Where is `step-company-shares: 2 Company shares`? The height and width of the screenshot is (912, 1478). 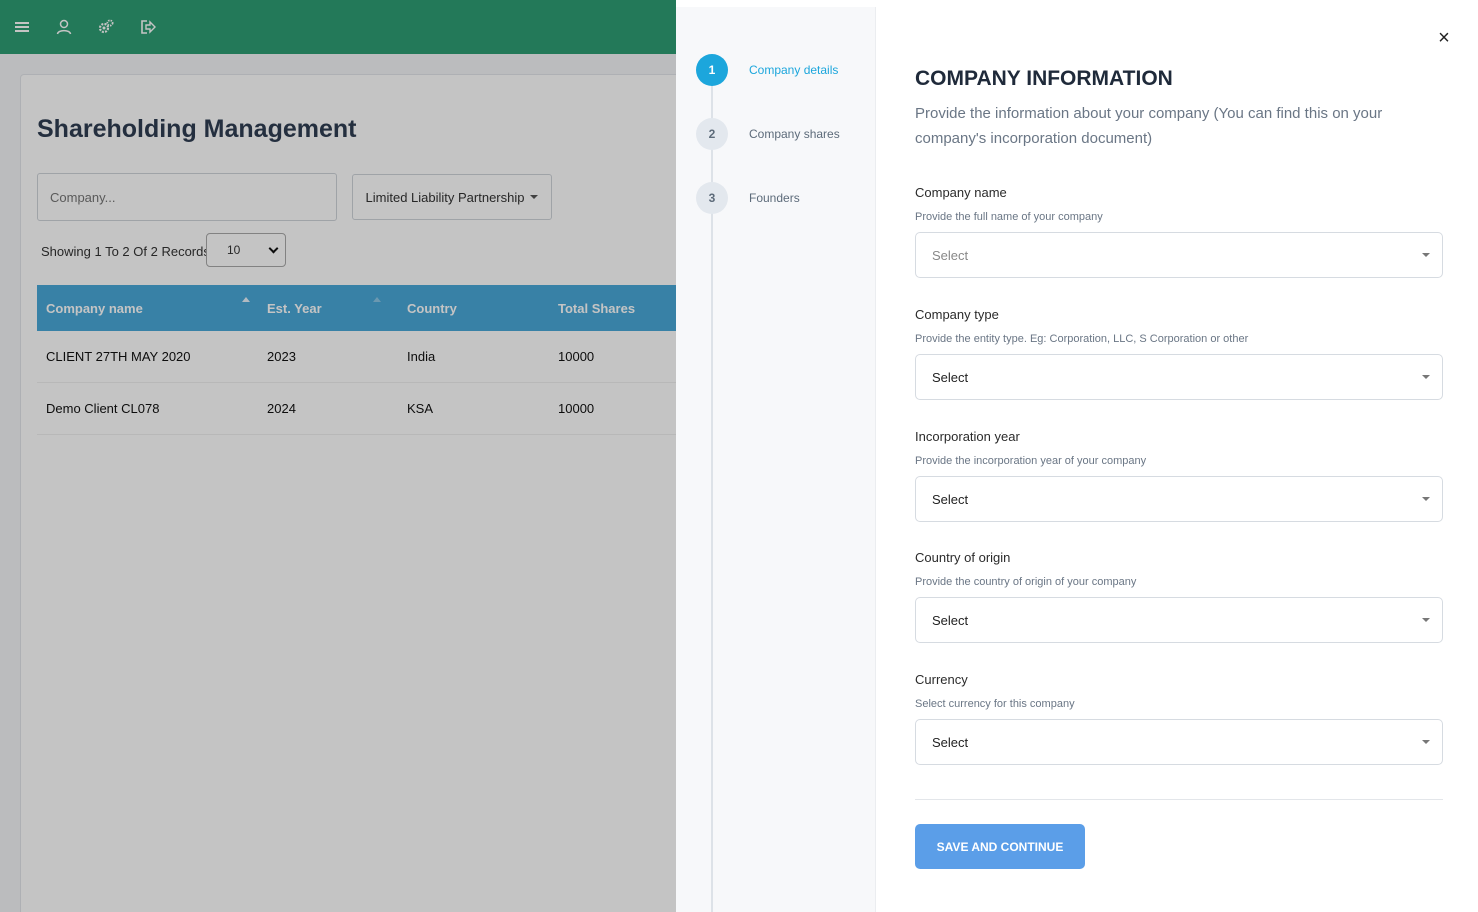
step-company-shares: 2 Company shares is located at coordinates (768, 134).